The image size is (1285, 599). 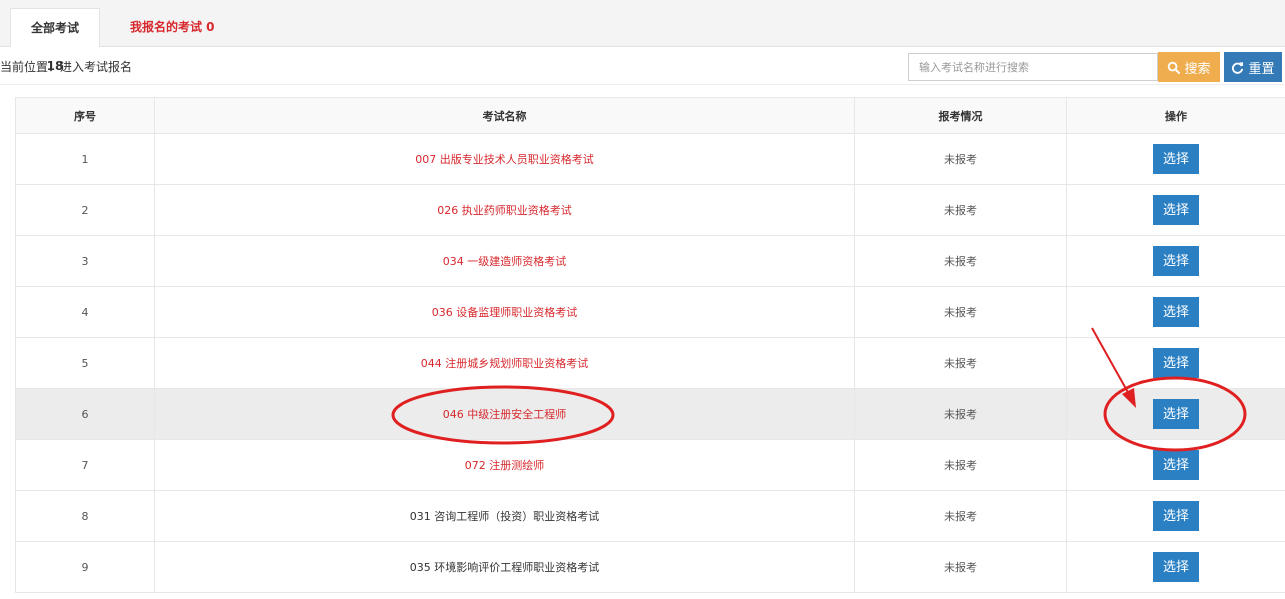 What do you see at coordinates (1033, 67) in the screenshot?
I see `search-input` at bounding box center [1033, 67].